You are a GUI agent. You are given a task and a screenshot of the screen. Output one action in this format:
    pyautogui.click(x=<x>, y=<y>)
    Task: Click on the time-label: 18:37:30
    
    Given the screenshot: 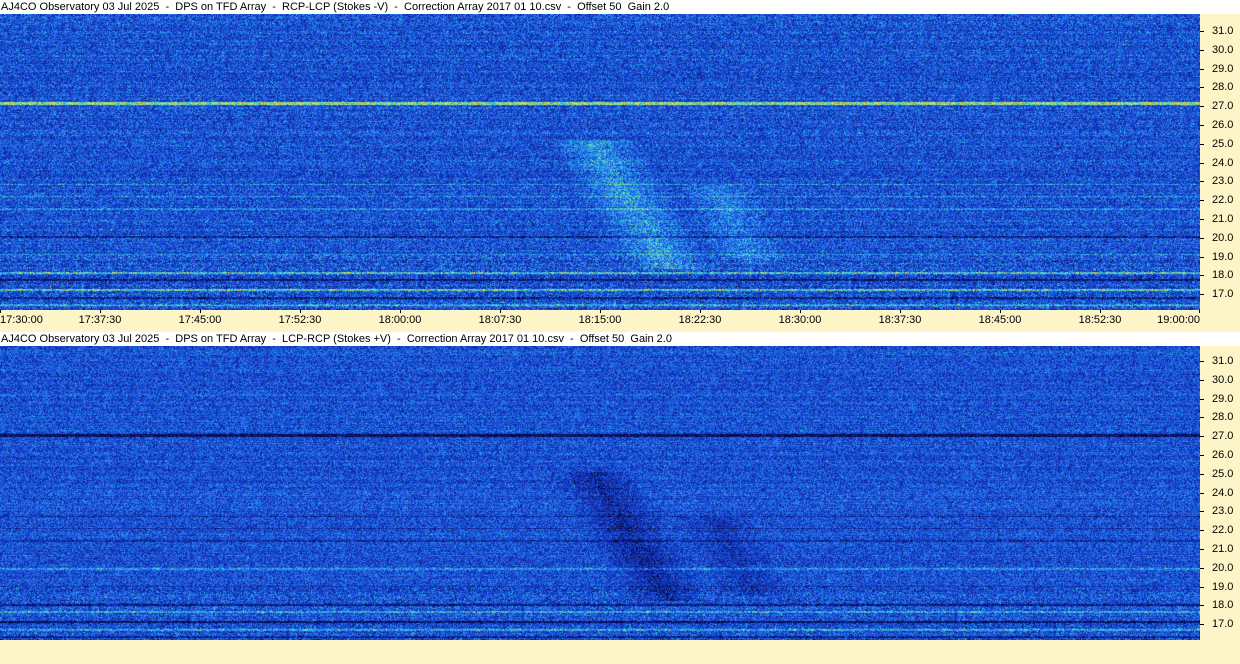 What is the action you would take?
    pyautogui.click(x=900, y=320)
    